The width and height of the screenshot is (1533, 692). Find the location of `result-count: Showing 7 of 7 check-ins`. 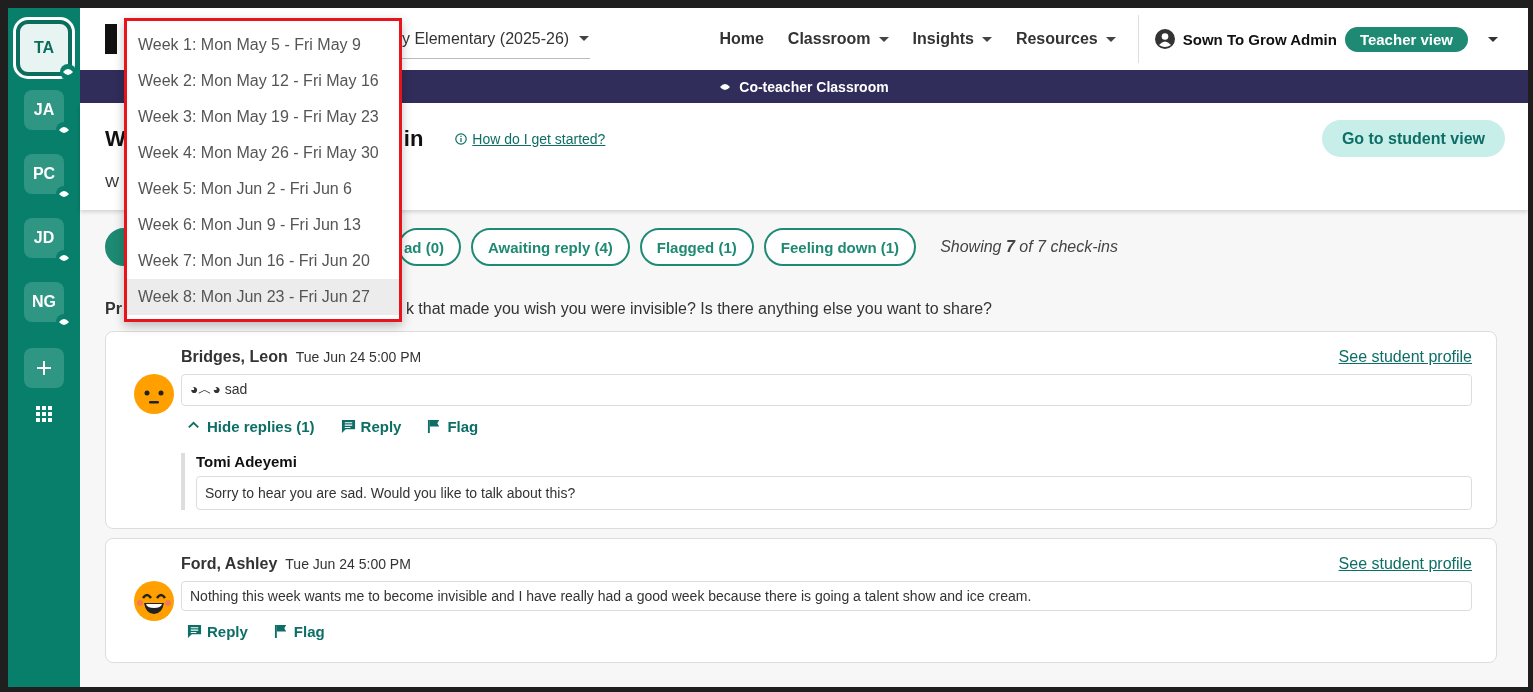

result-count: Showing 7 of 7 check-ins is located at coordinates (1029, 247).